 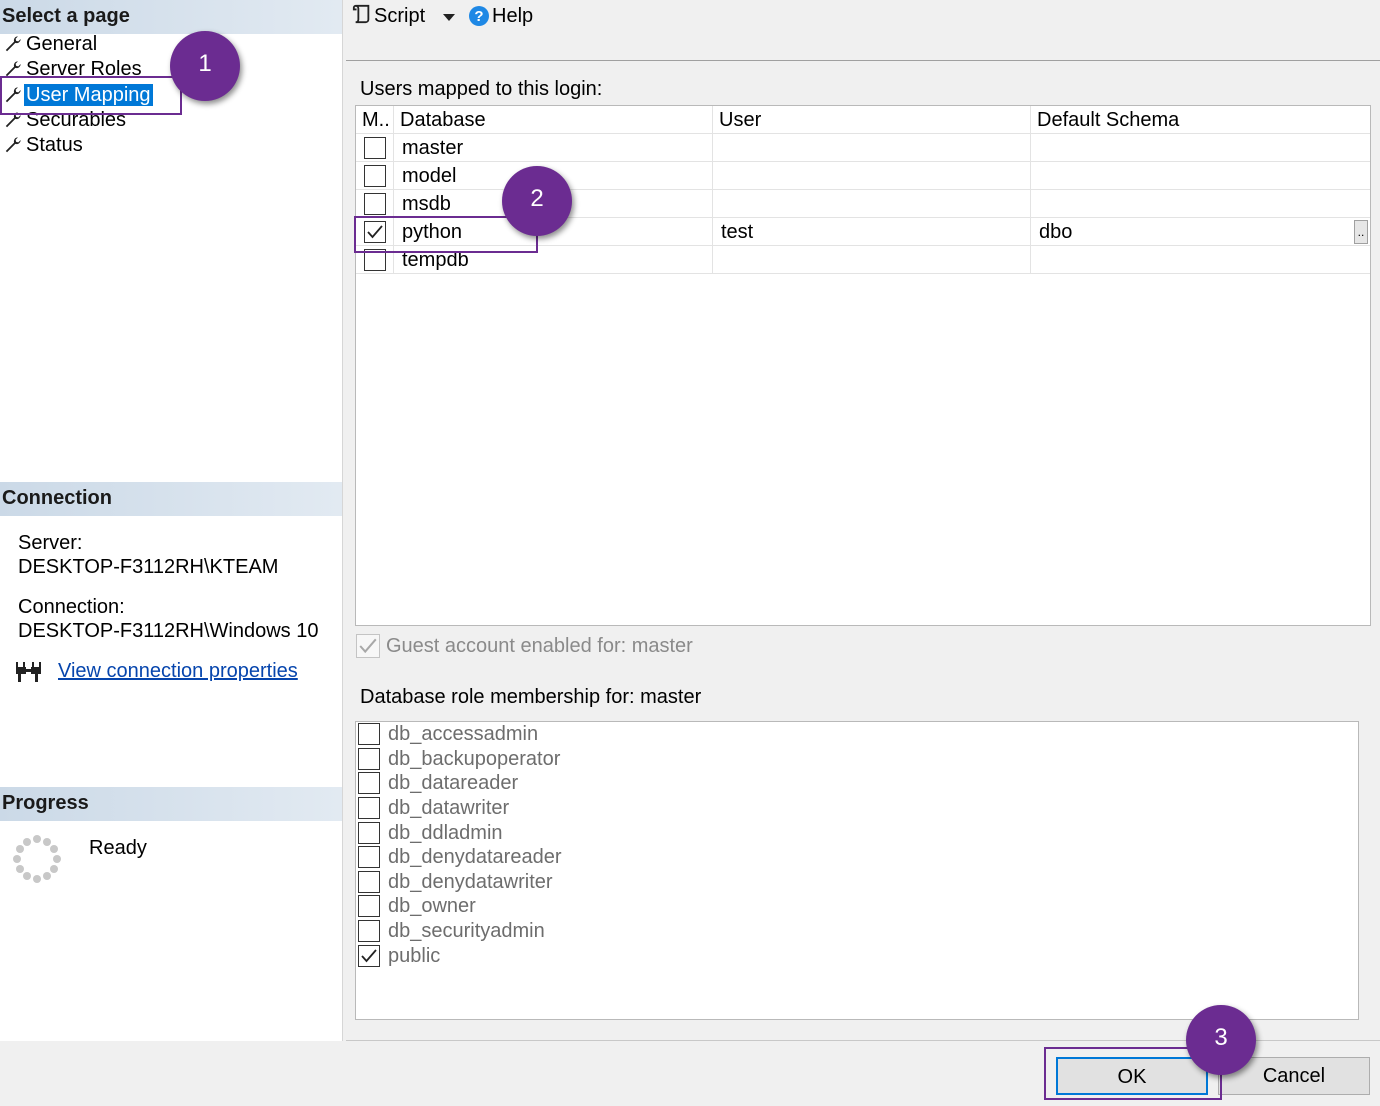 What do you see at coordinates (1361, 232) in the screenshot?
I see `schema-browse-button: ..` at bounding box center [1361, 232].